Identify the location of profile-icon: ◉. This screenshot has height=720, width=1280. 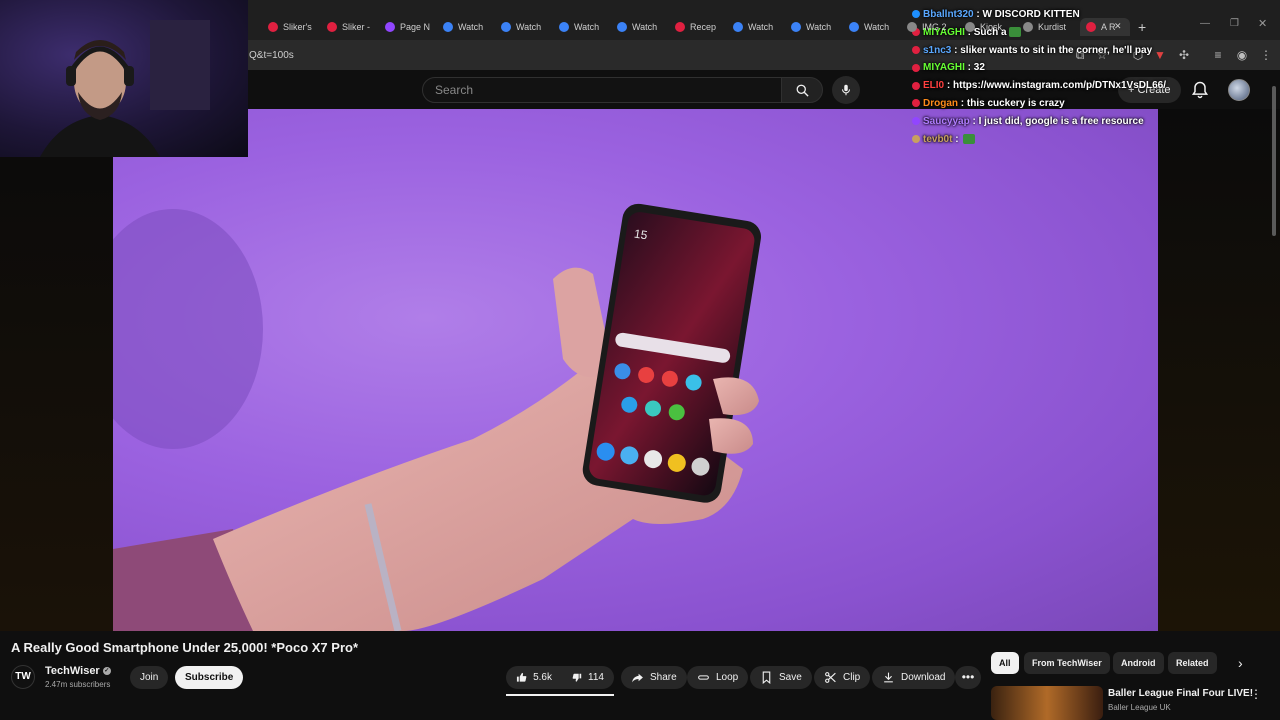
(1242, 55).